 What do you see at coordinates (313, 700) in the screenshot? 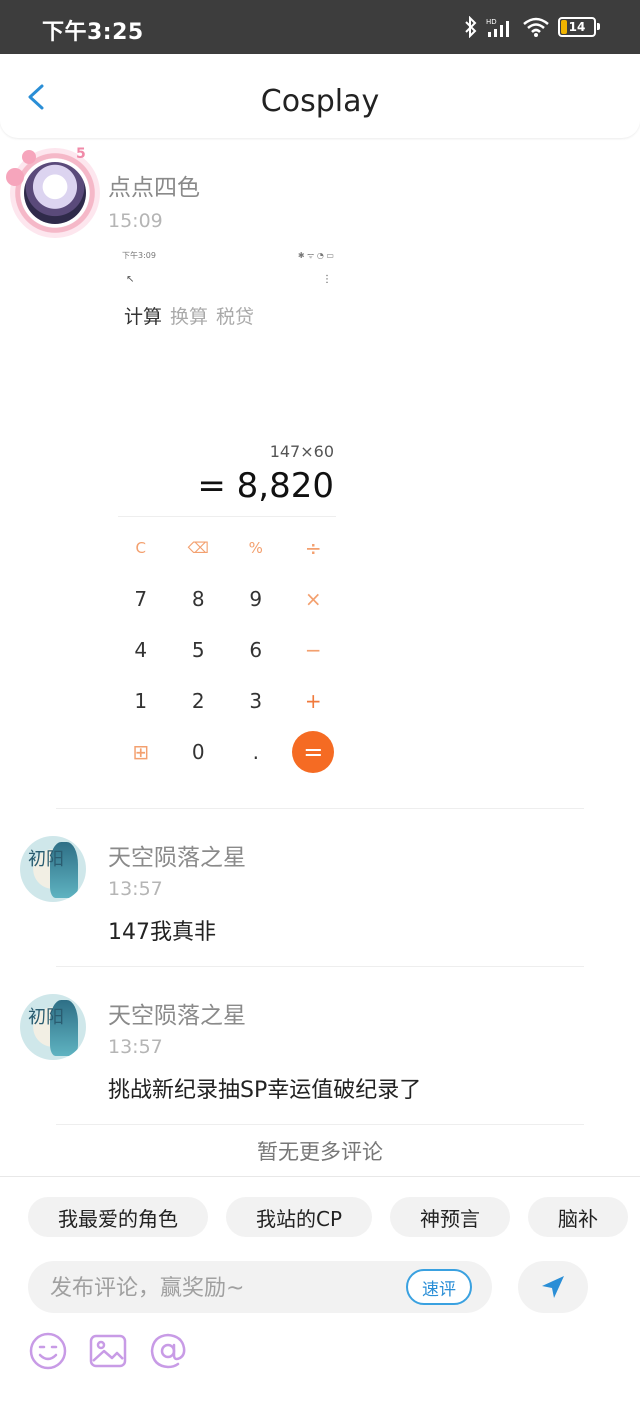
I see `calc-key: +` at bounding box center [313, 700].